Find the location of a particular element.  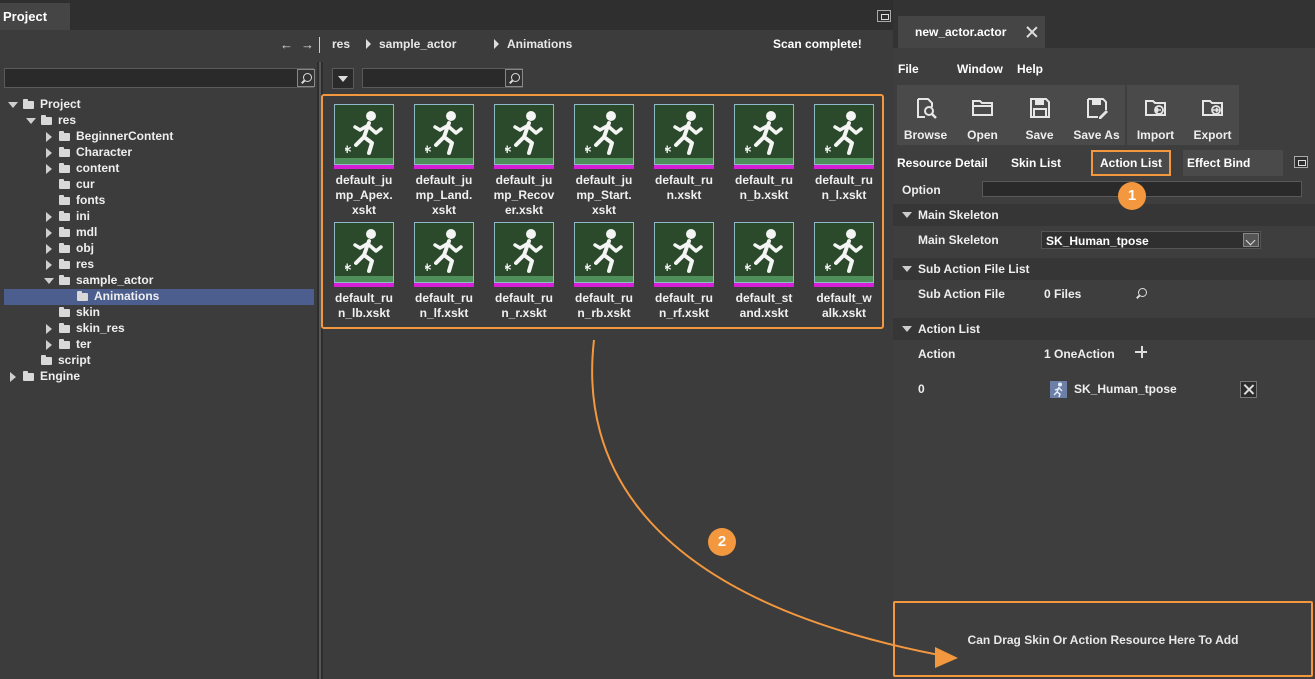

tree-item: BeginnerContent is located at coordinates (159, 137).